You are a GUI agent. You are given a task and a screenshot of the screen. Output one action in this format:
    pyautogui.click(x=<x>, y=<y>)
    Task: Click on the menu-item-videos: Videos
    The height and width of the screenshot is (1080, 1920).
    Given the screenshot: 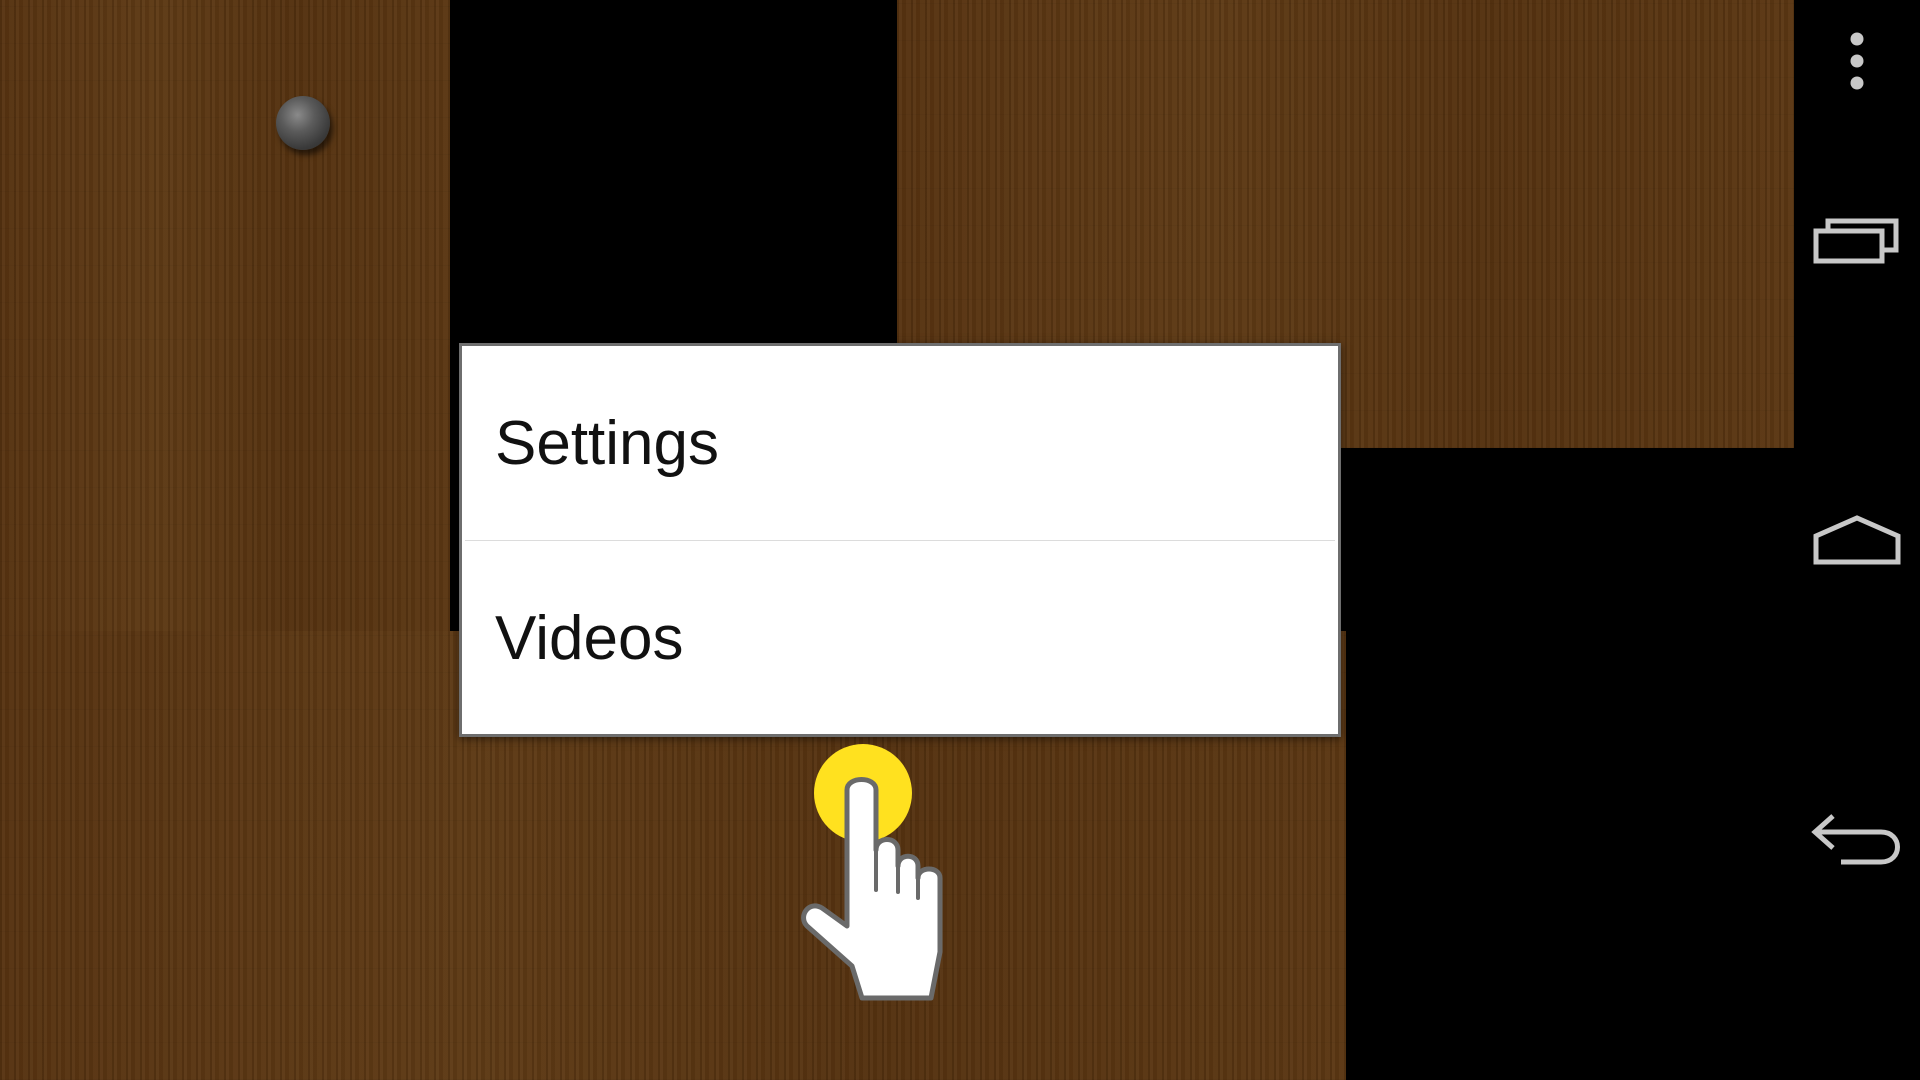 What is the action you would take?
    pyautogui.click(x=900, y=638)
    